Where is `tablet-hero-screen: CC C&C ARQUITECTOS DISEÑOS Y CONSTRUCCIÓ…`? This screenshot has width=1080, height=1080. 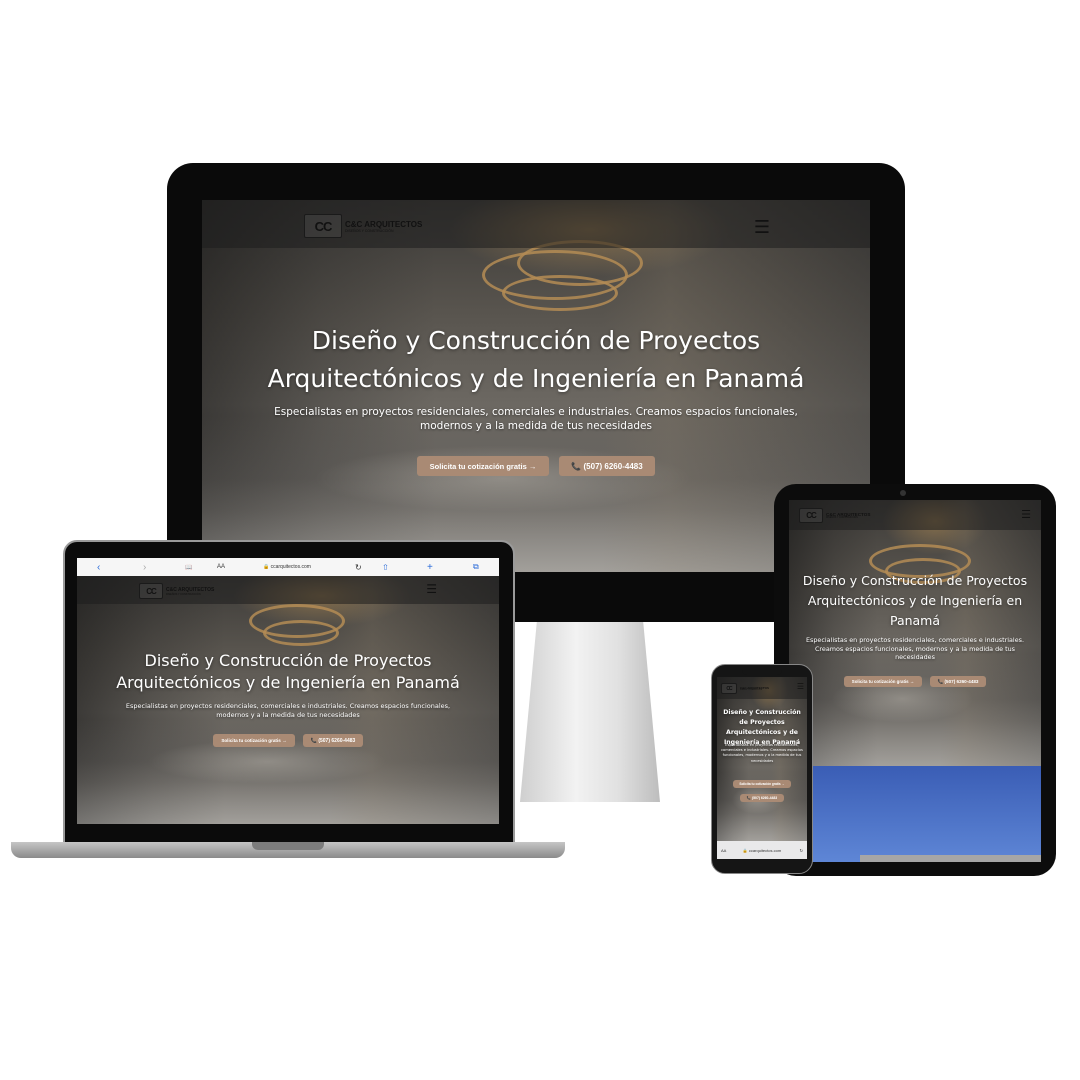
tablet-hero-screen: CC C&C ARQUITECTOS DISEÑOS Y CONSTRUCCIÓ… is located at coordinates (915, 633).